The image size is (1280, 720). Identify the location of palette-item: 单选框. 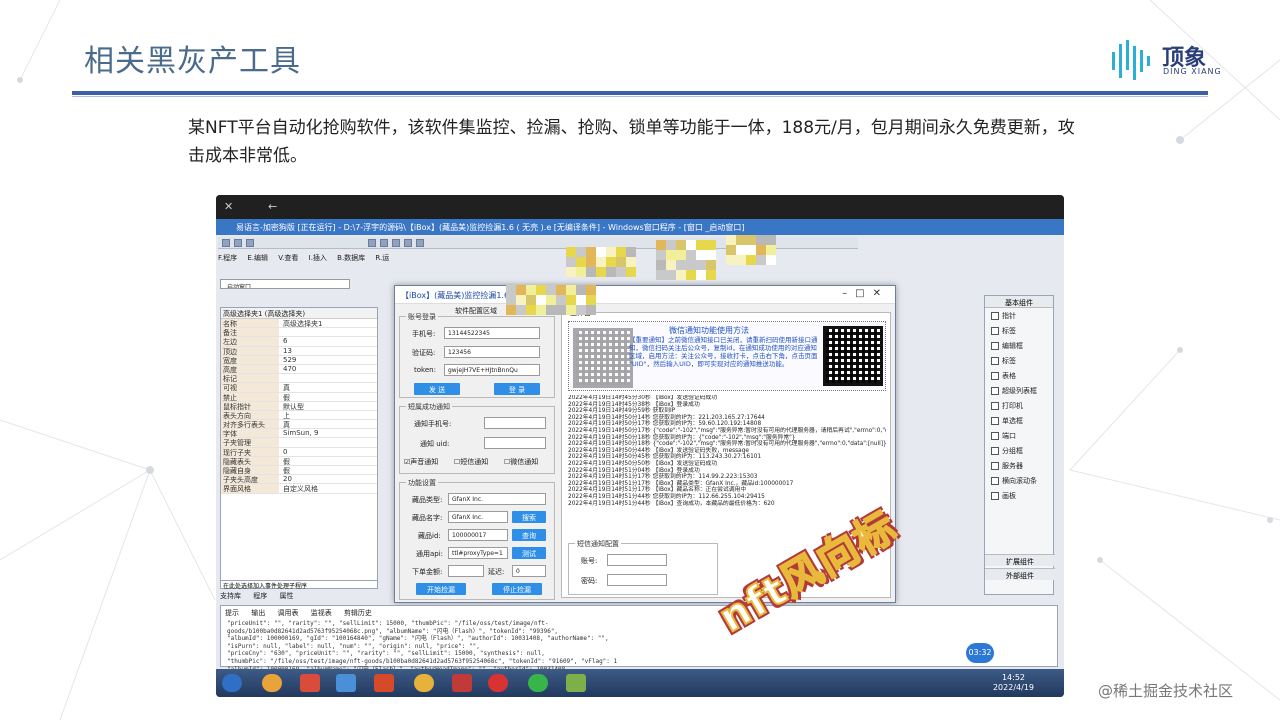
(1019, 420).